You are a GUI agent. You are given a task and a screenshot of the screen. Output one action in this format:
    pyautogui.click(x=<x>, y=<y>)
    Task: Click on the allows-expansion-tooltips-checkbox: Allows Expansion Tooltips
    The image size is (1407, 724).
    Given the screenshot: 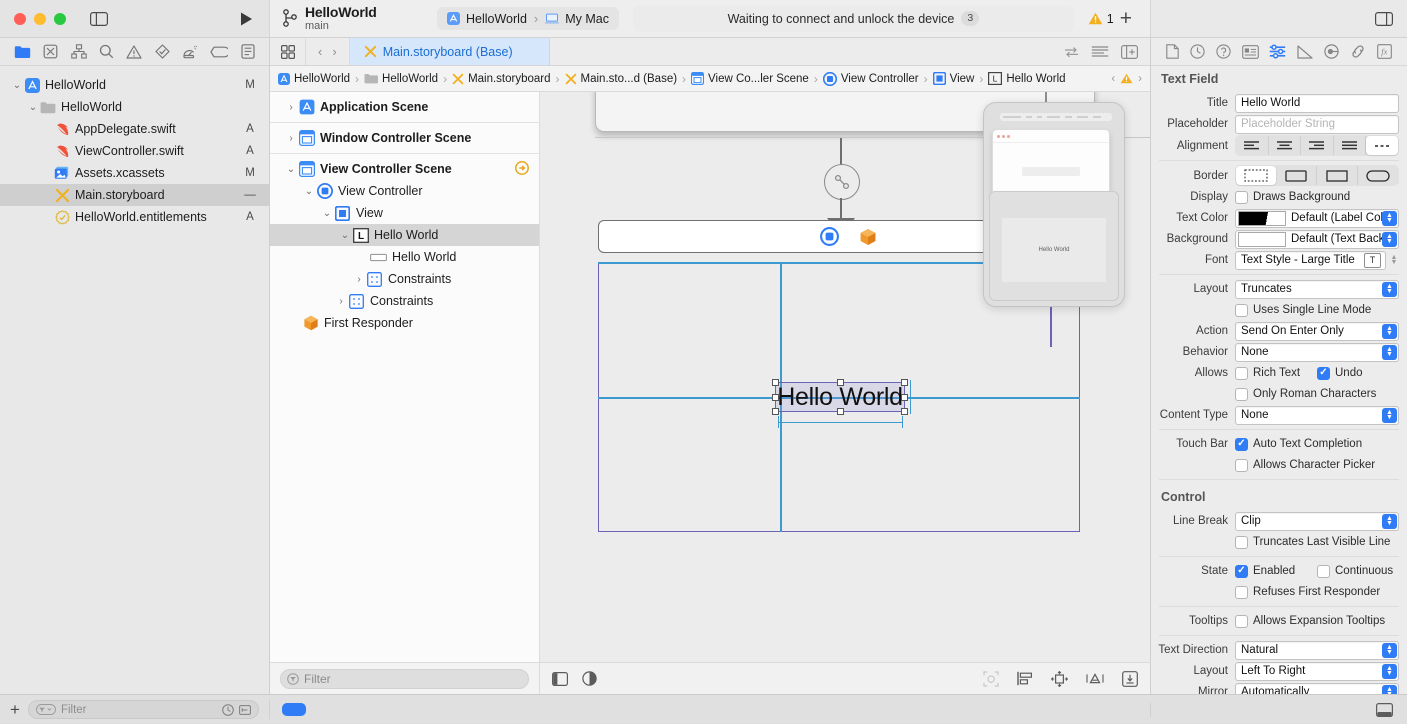 What is the action you would take?
    pyautogui.click(x=1310, y=621)
    